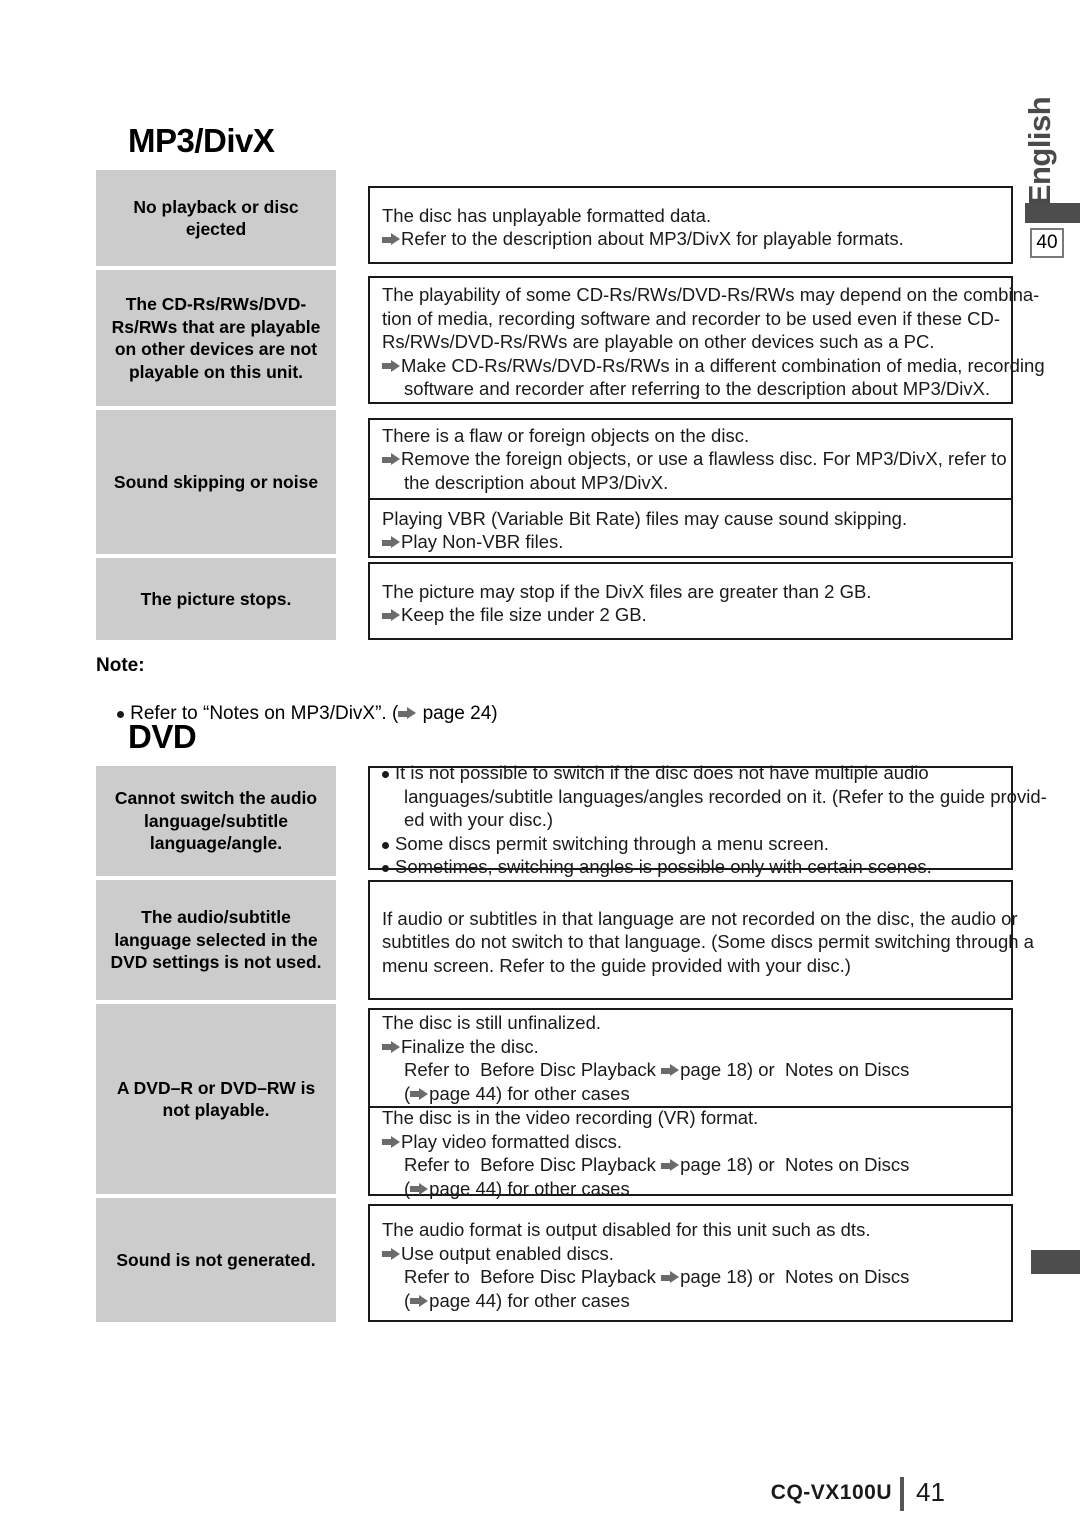 This screenshot has width=1080, height=1526. I want to click on symptom-label: No playback or disc ejected, so click(216, 218).